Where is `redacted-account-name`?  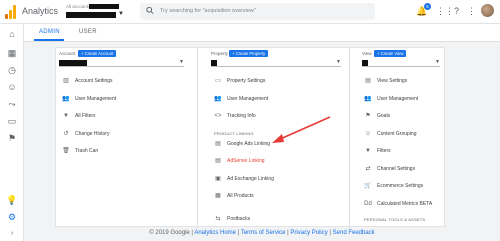
redacted-account-name is located at coordinates (104, 6).